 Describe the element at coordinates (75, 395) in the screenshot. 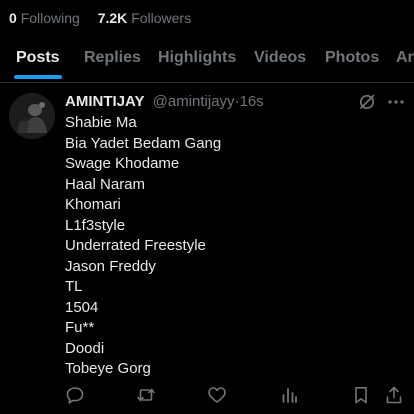

I see `reply-icon` at that location.